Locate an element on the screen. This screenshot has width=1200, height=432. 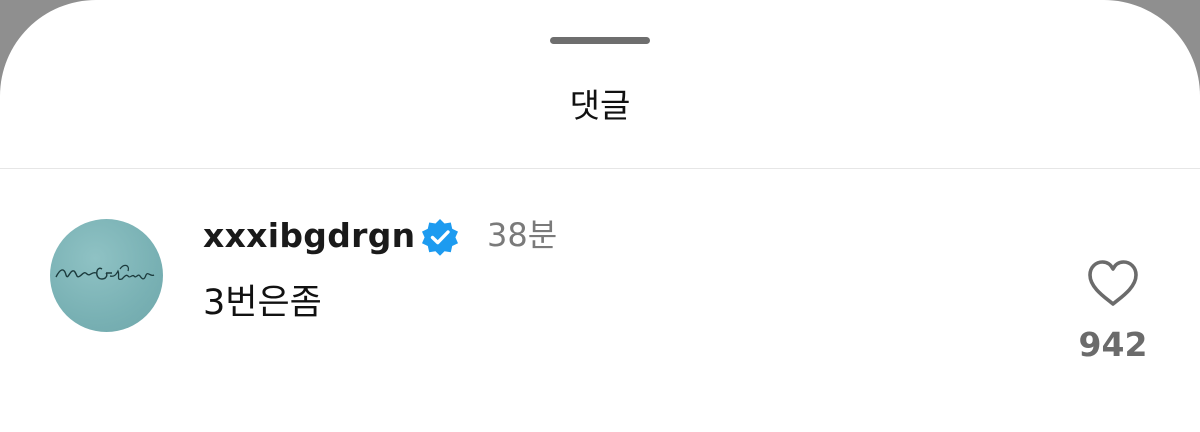
divider is located at coordinates (600, 168).